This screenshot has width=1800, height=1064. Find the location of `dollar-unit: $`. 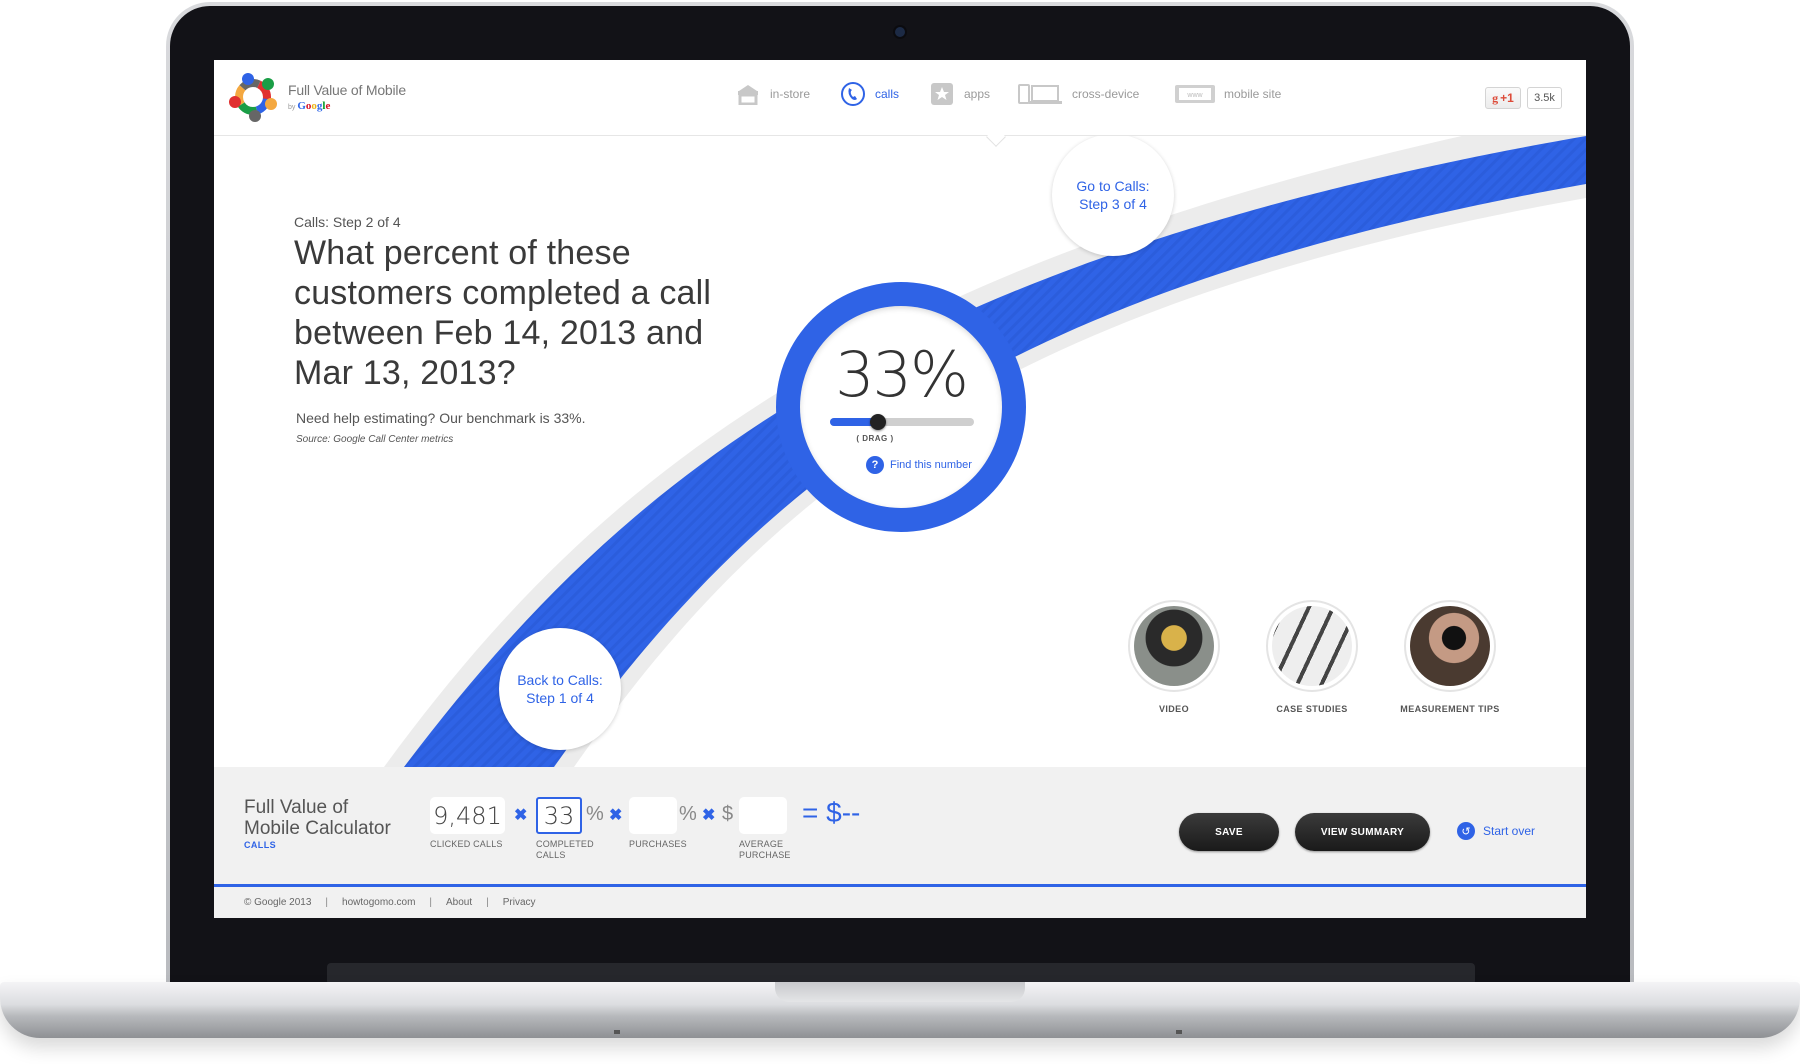

dollar-unit: $ is located at coordinates (728, 814).